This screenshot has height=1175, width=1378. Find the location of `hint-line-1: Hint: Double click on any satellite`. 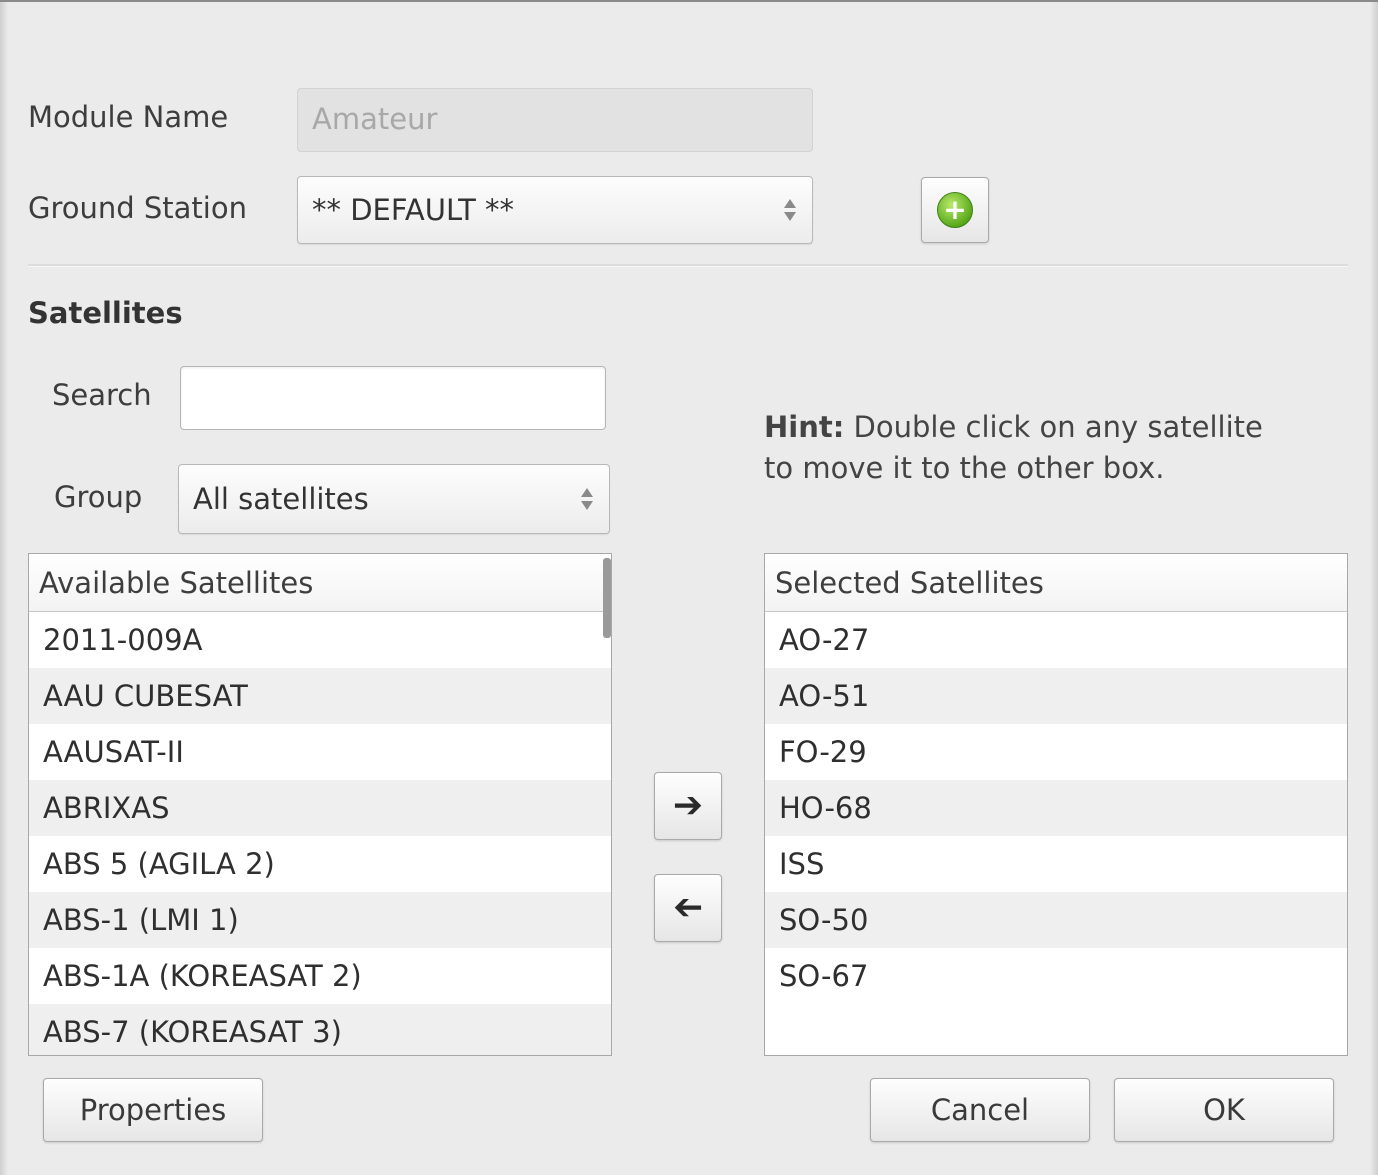

hint-line-1: Hint: Double click on any satellite is located at coordinates (1013, 427).